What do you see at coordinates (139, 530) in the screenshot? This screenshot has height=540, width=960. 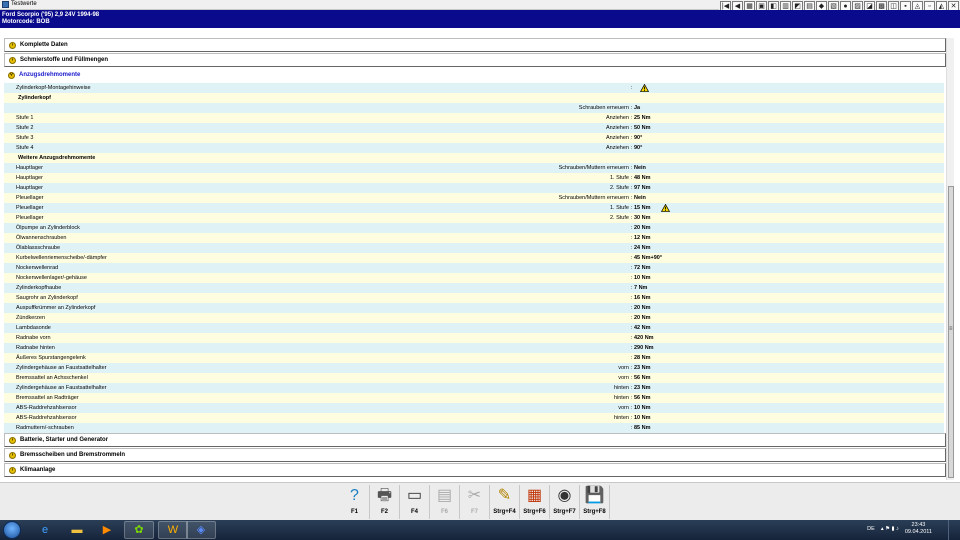 I see `icq-icon: ✿` at bounding box center [139, 530].